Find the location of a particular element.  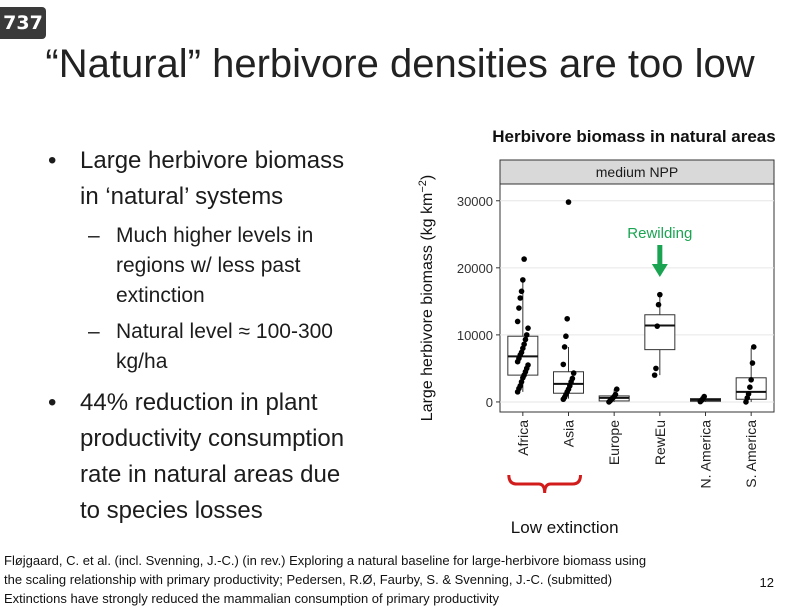

y-tick-label: 10000 is located at coordinates (475, 335).